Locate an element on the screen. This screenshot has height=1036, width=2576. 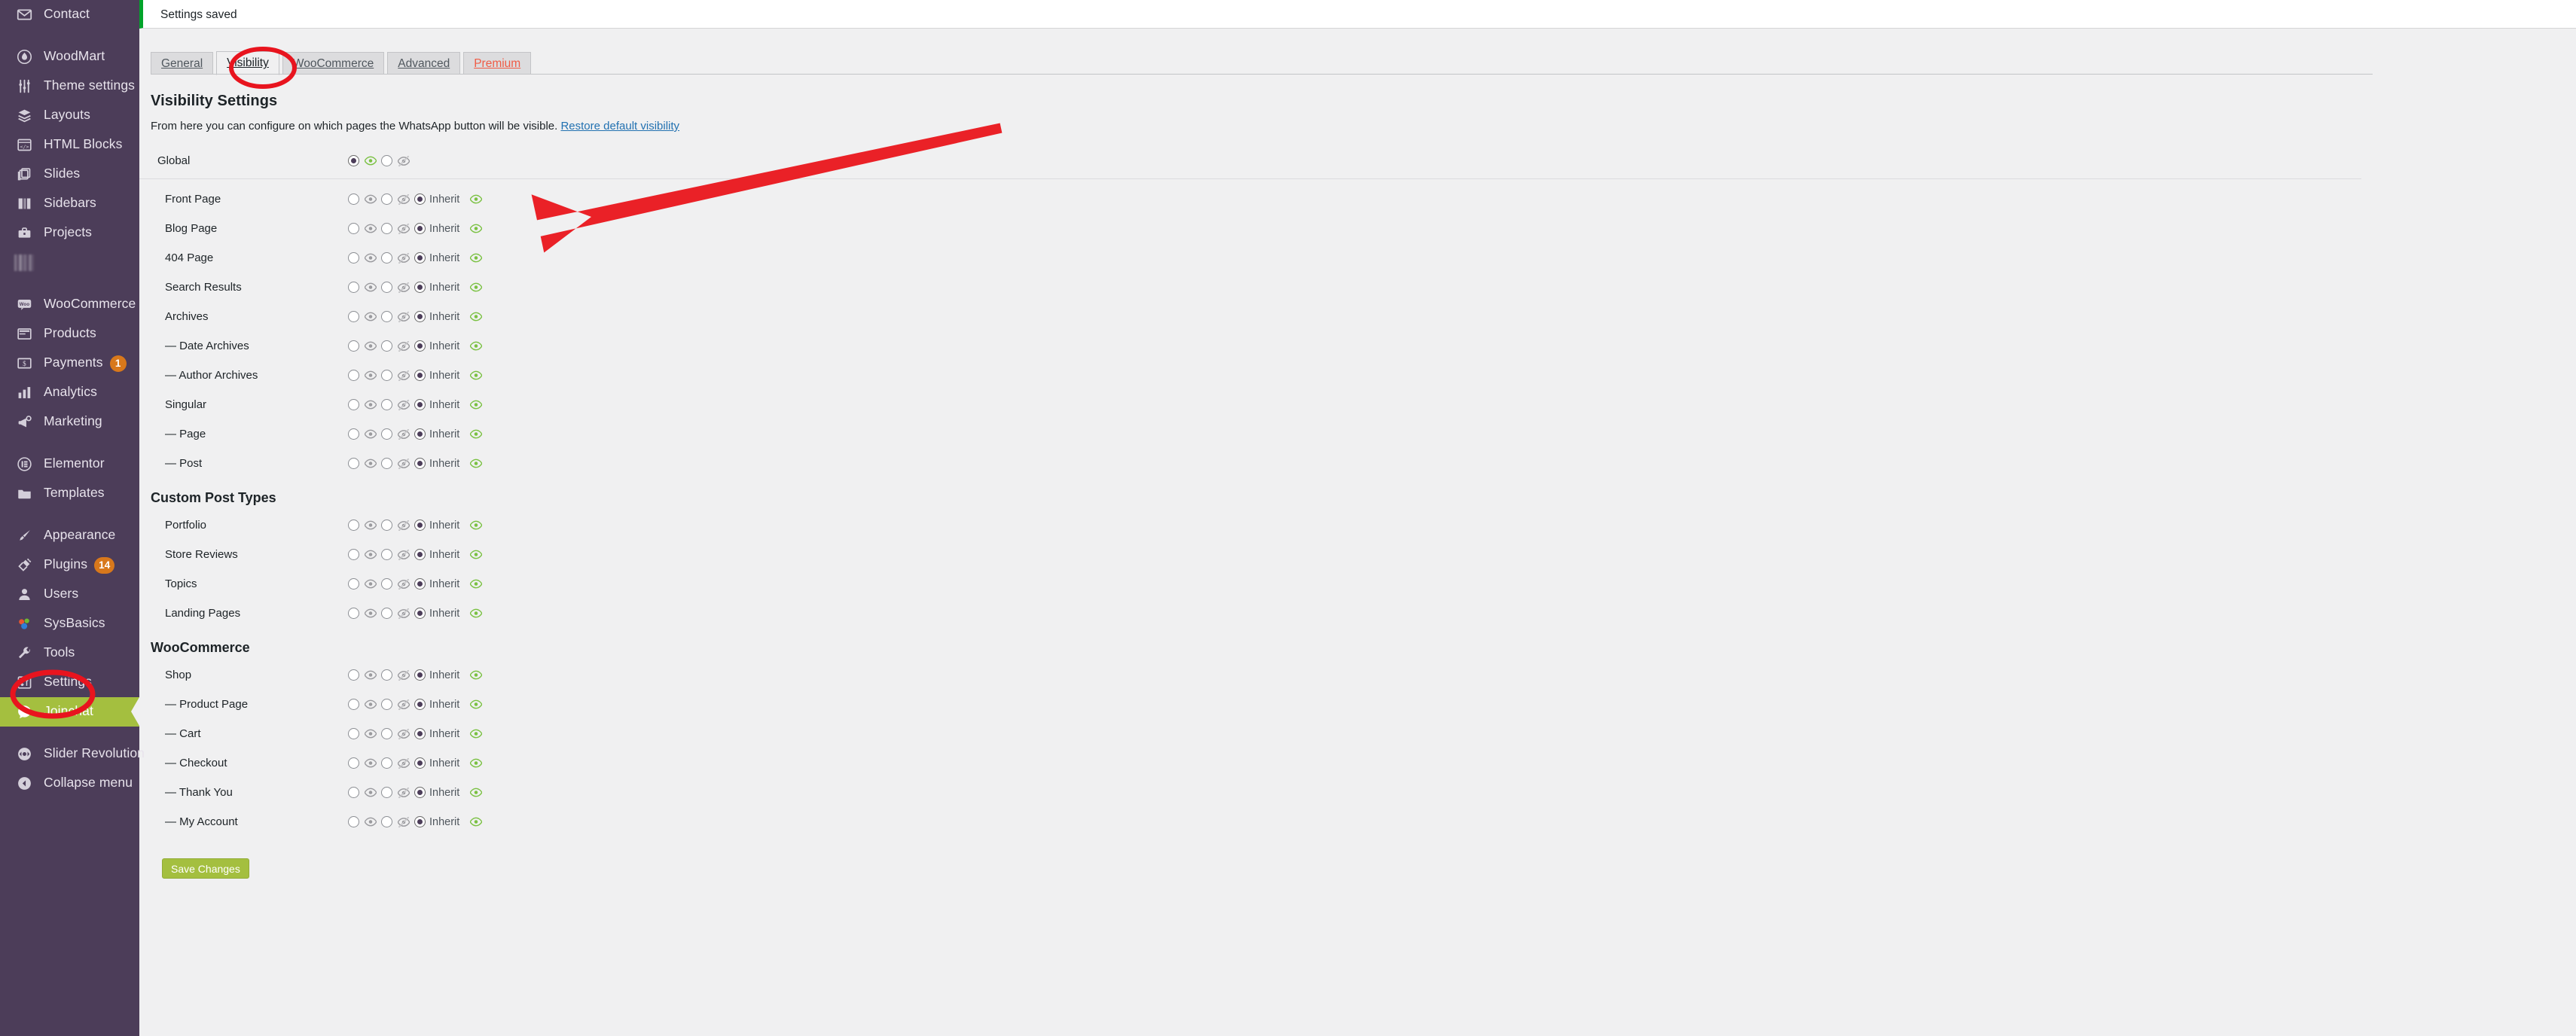
sidebar-item-projects: Projects is located at coordinates (70, 233).